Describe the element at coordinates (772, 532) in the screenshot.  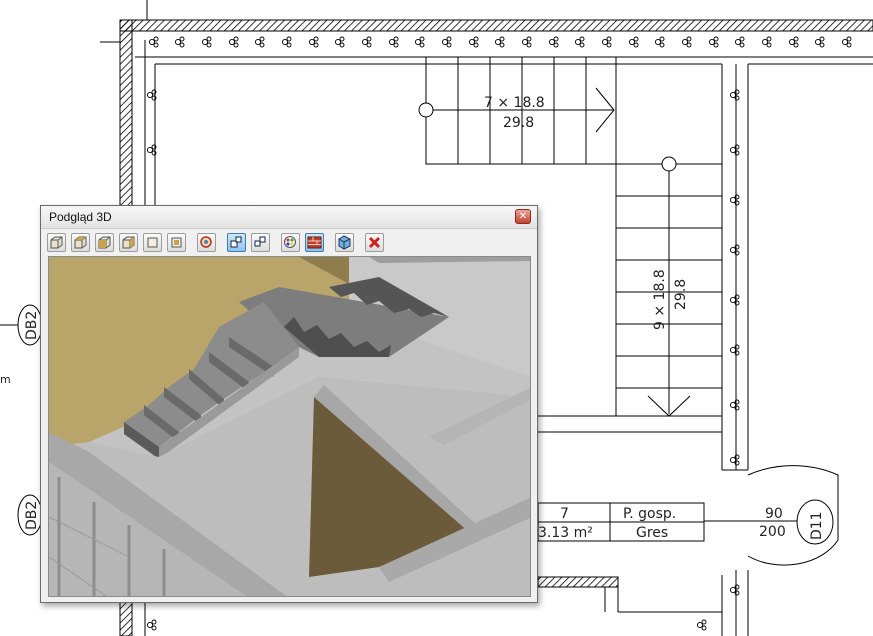
I see `door-height: 200` at that location.